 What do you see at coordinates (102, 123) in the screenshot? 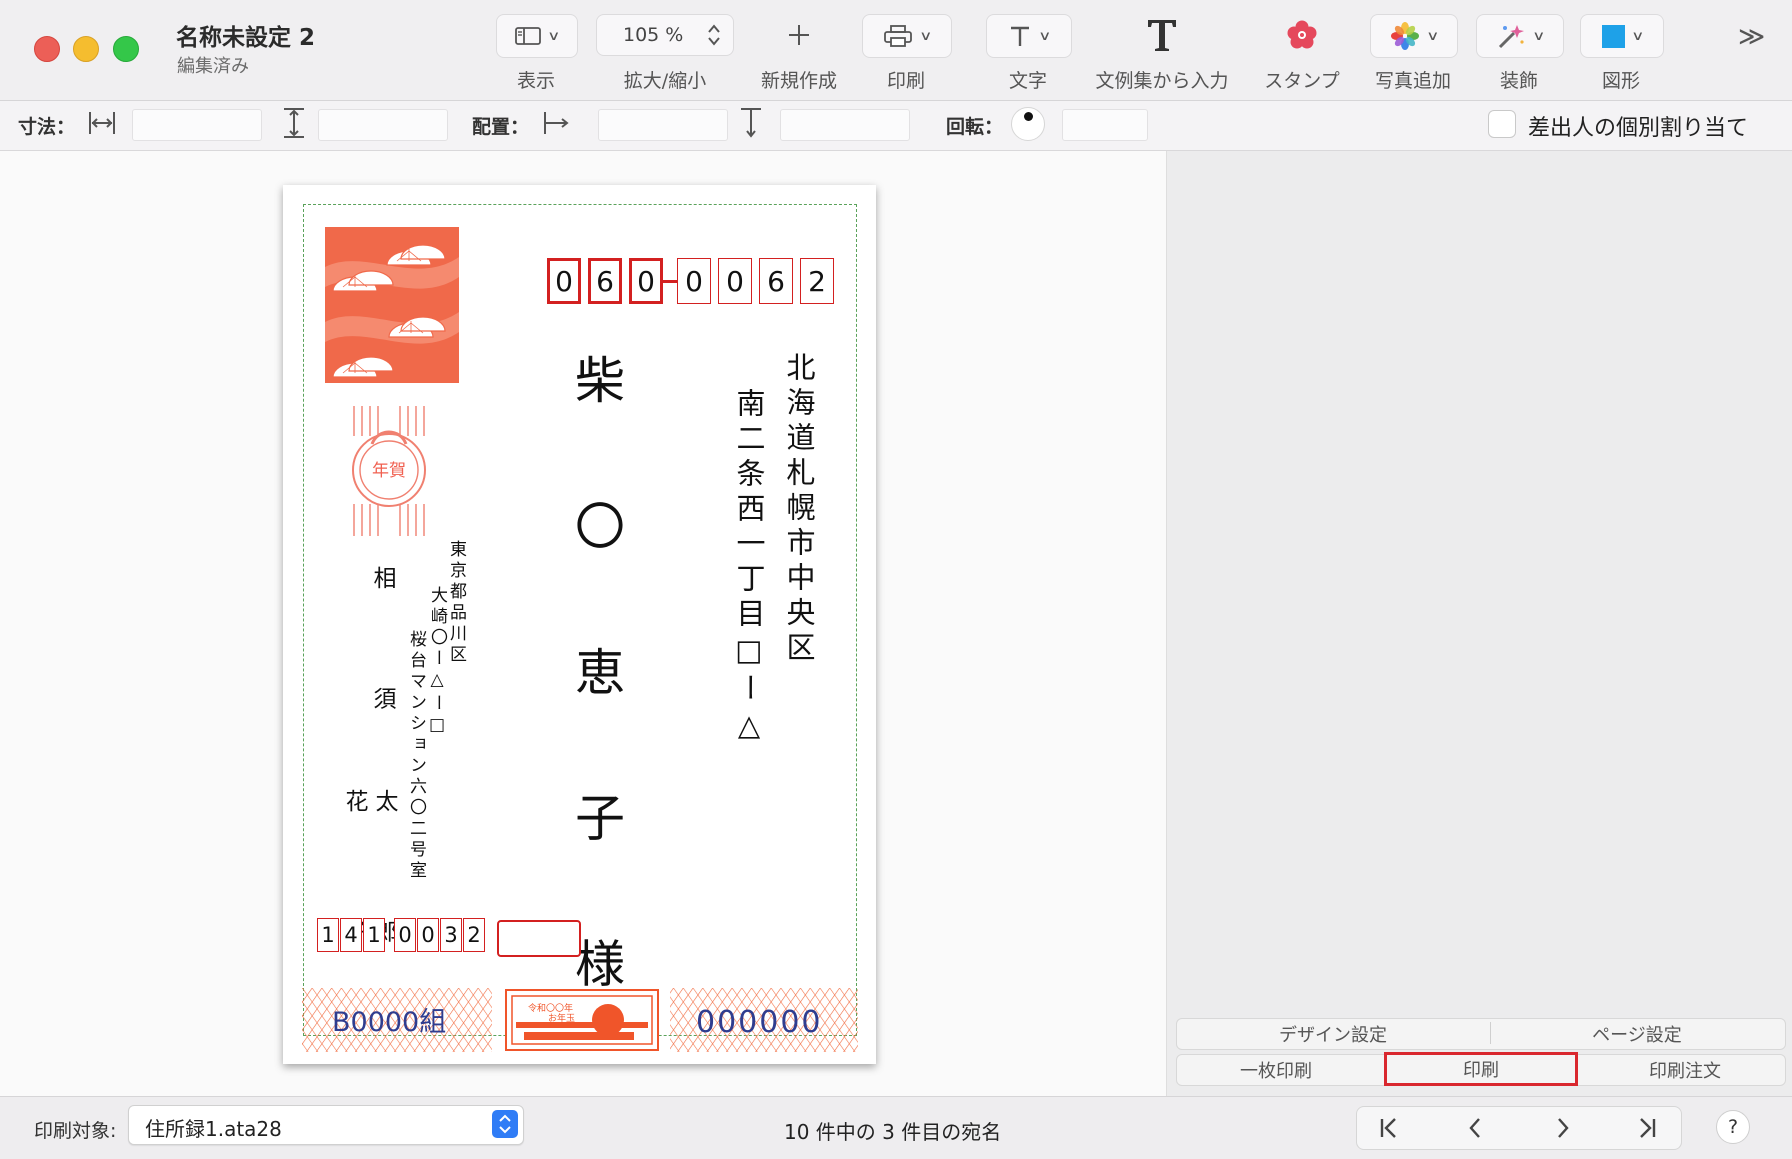
I see `width-icon` at bounding box center [102, 123].